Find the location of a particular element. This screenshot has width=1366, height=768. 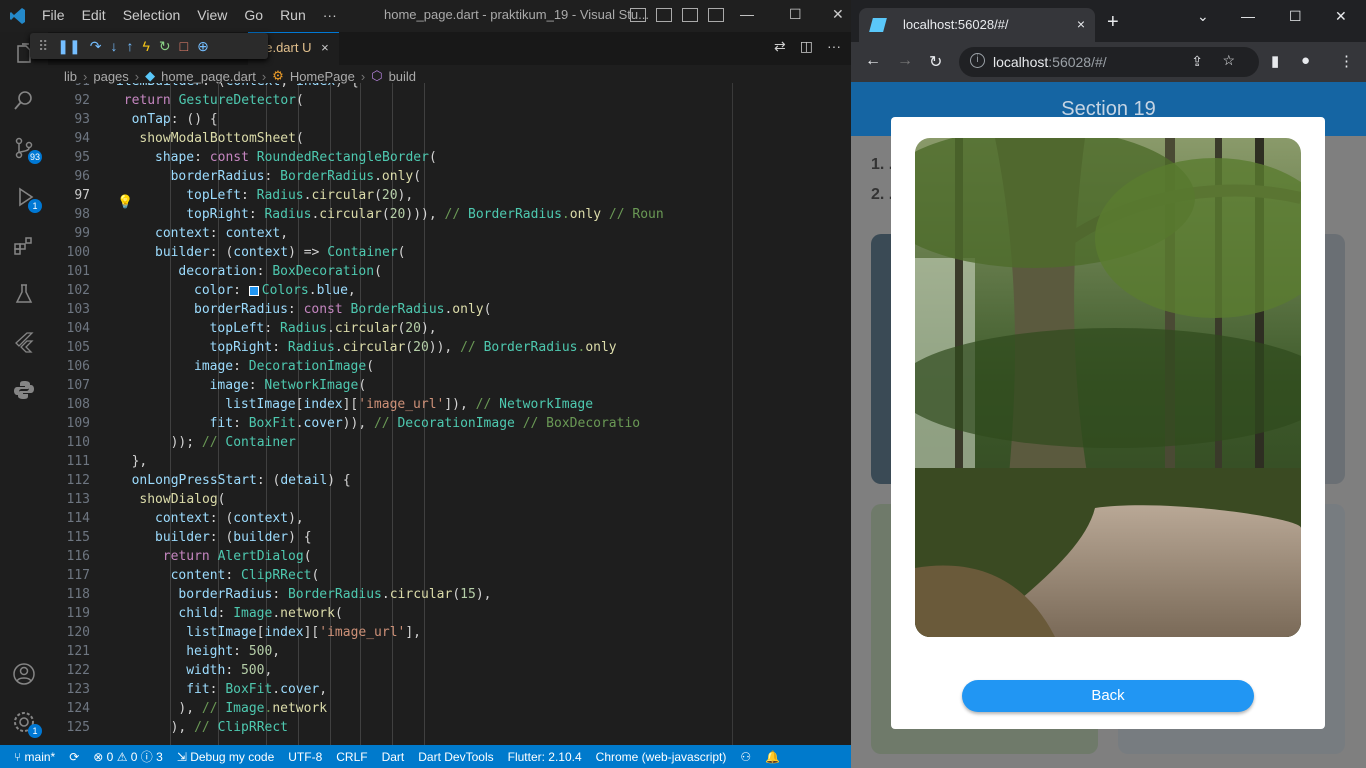

more-actions-icon: ··· is located at coordinates (834, 46).